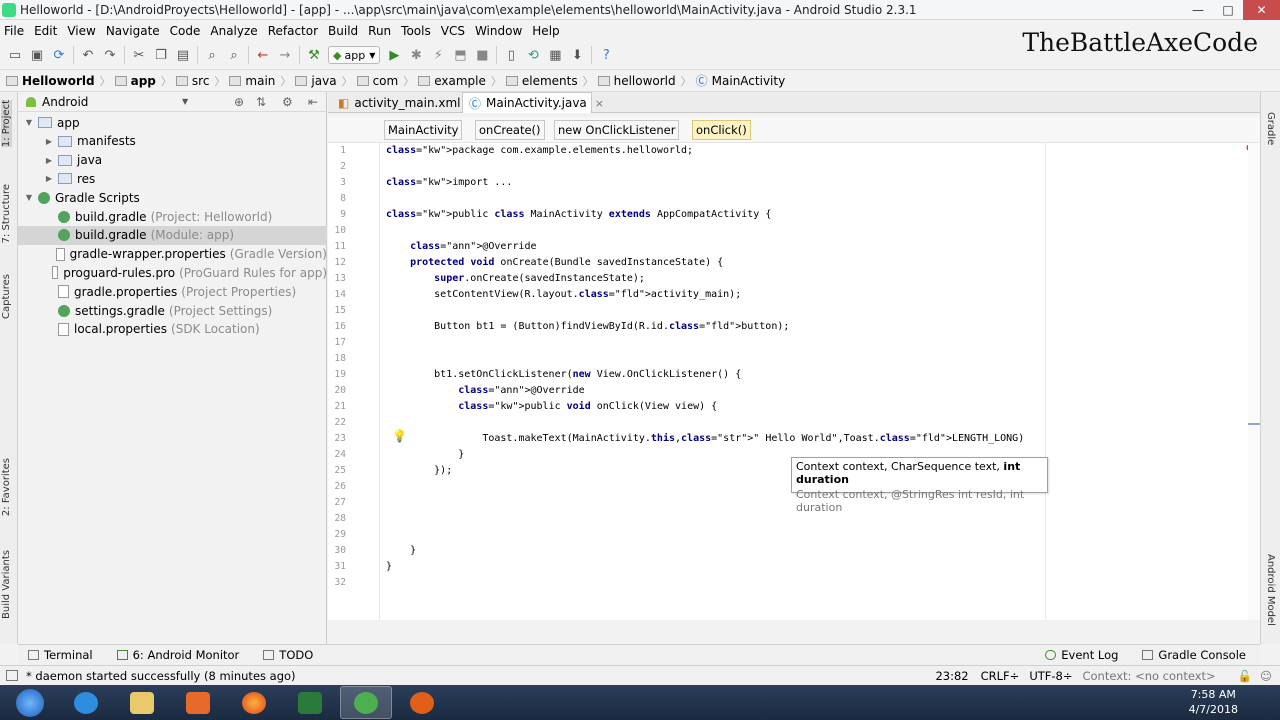  What do you see at coordinates (549, 81) in the screenshot?
I see `crumb-elements: elements 〉` at bounding box center [549, 81].